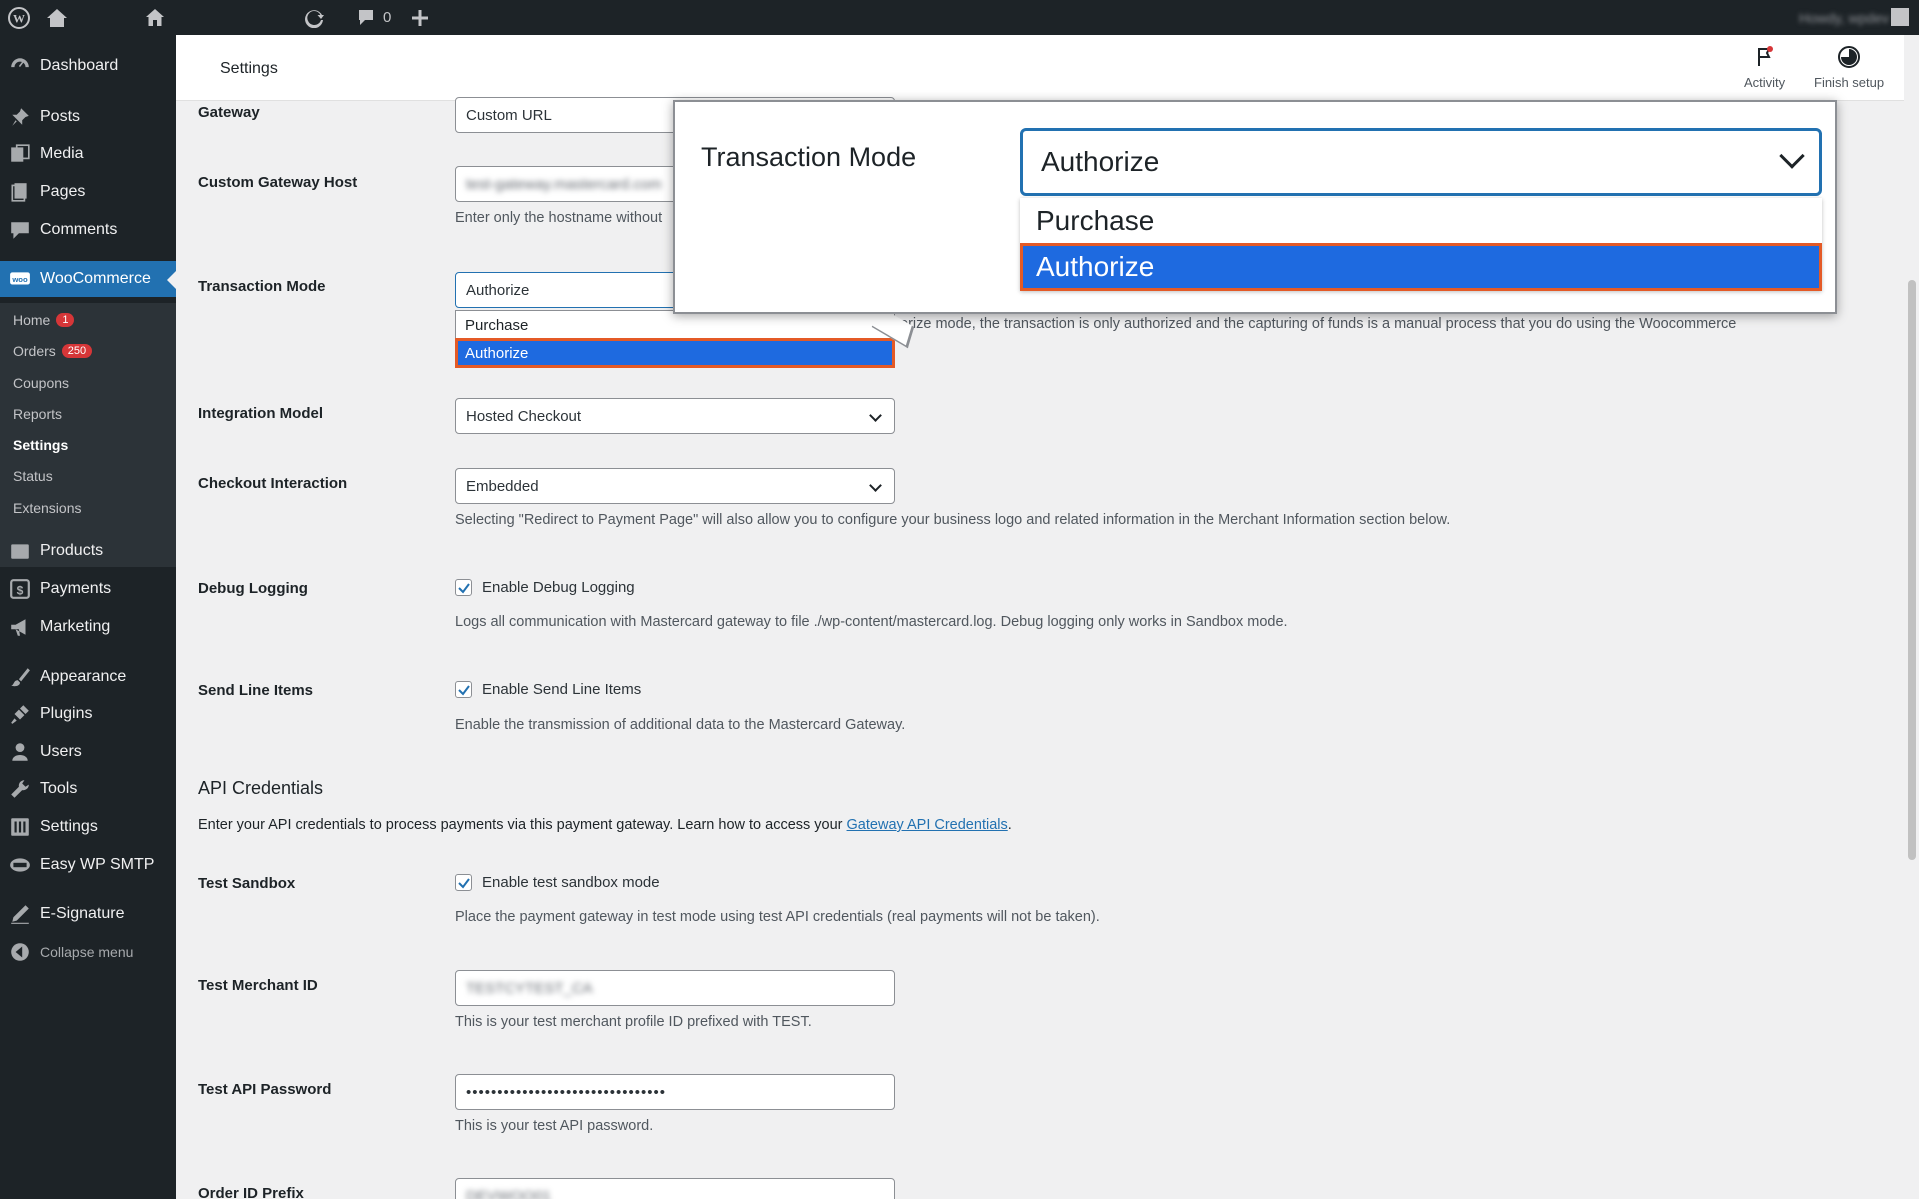  I want to click on submenu-extensions: Extensions, so click(47, 508).